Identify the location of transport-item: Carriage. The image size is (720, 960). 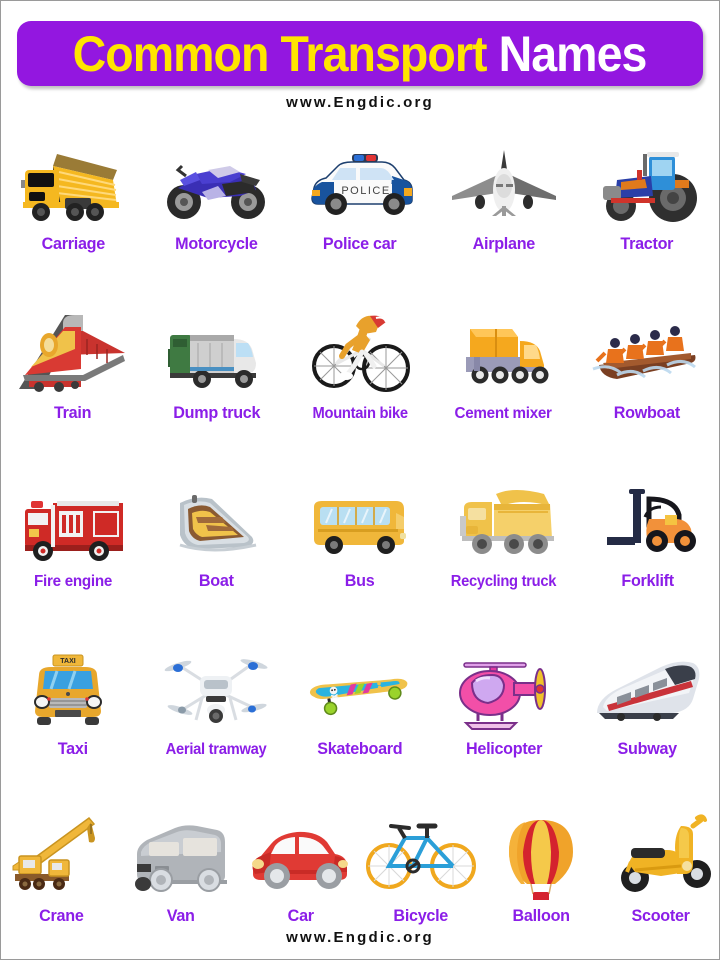
(73, 195).